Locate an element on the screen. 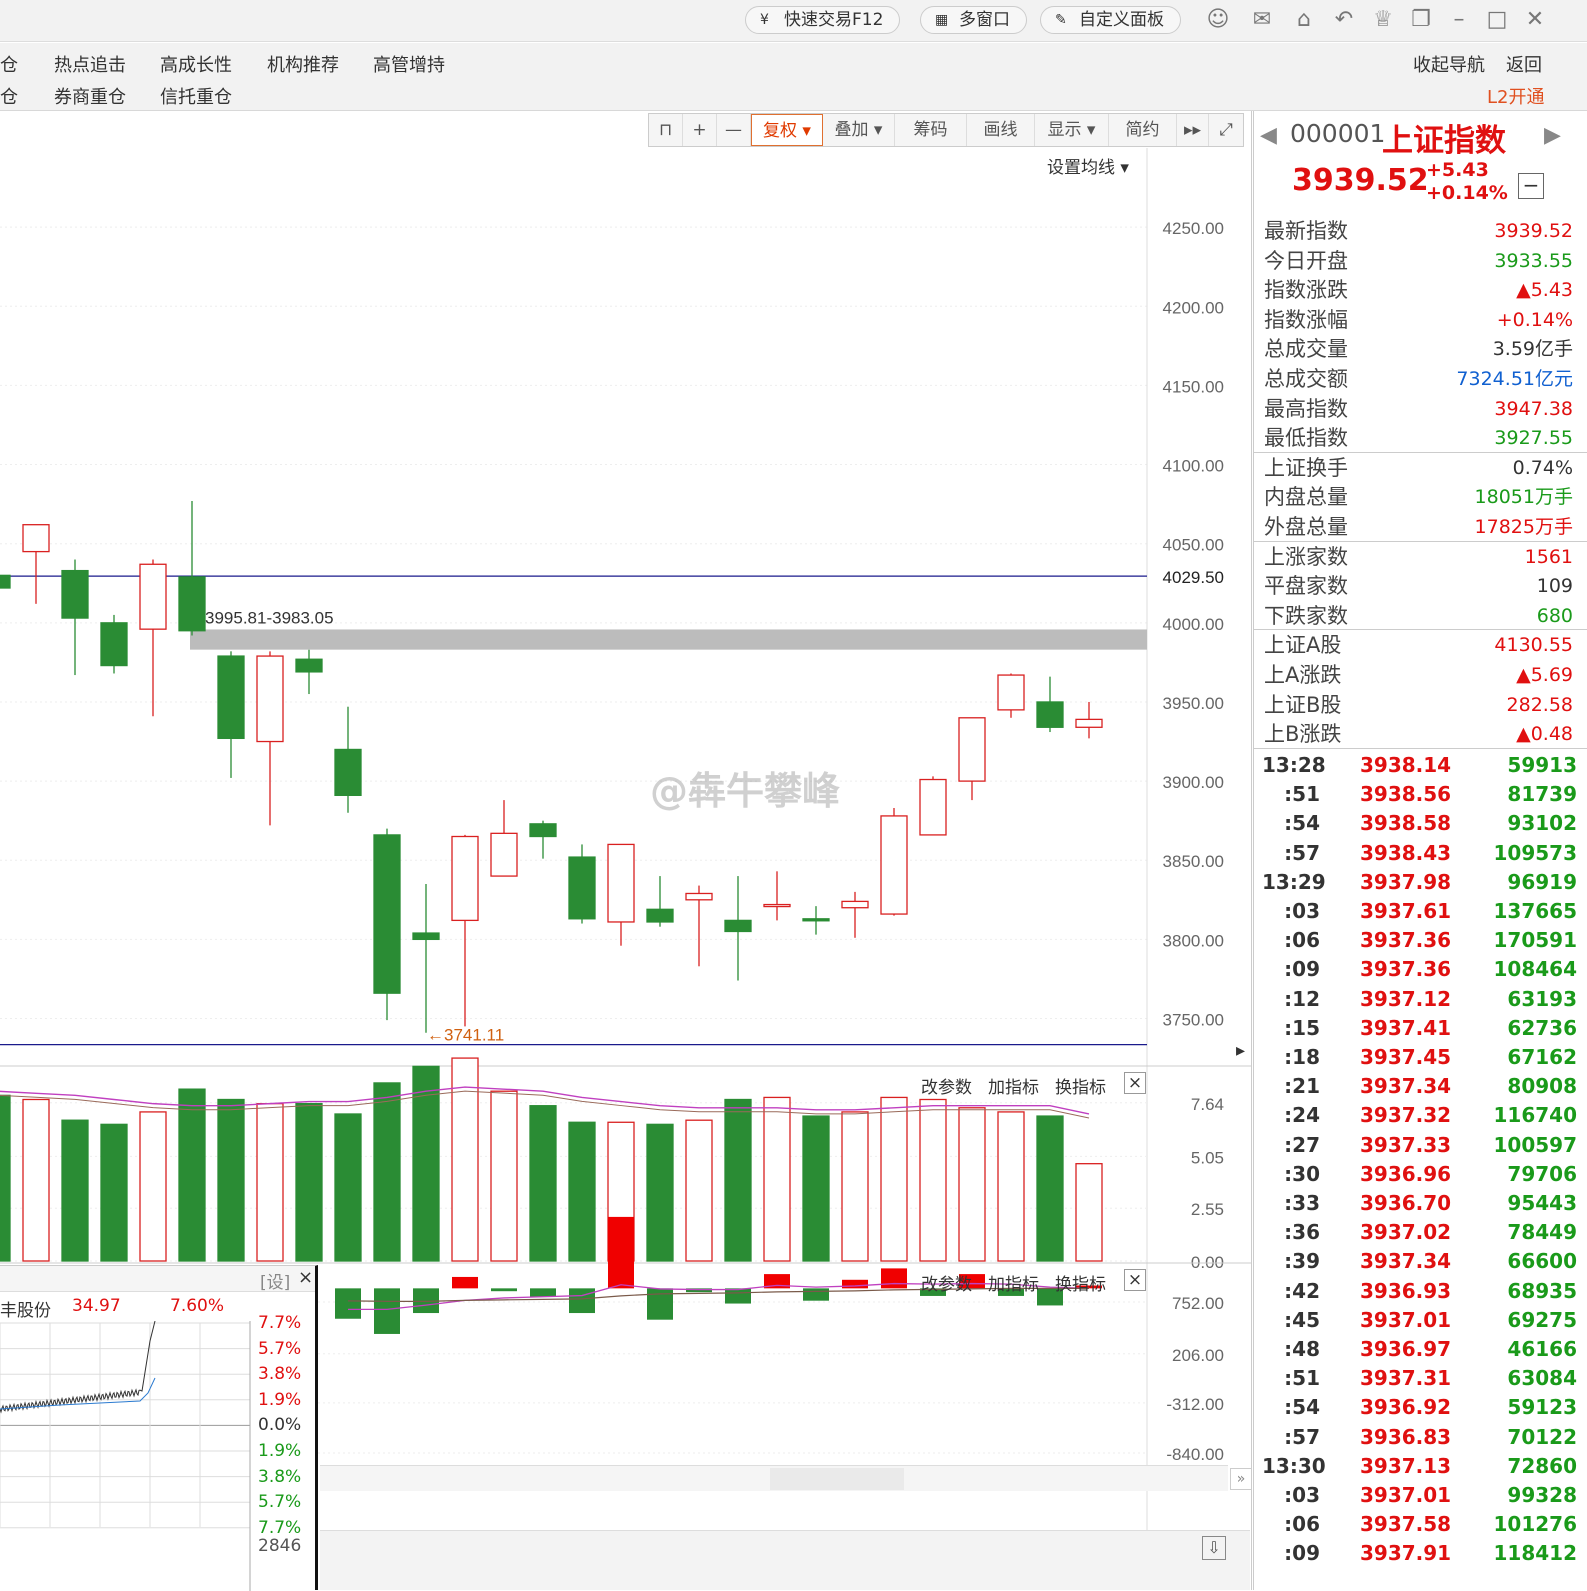 Image resolution: width=1587 pixels, height=1591 pixels. chips-button: 筹码 is located at coordinates (931, 130).